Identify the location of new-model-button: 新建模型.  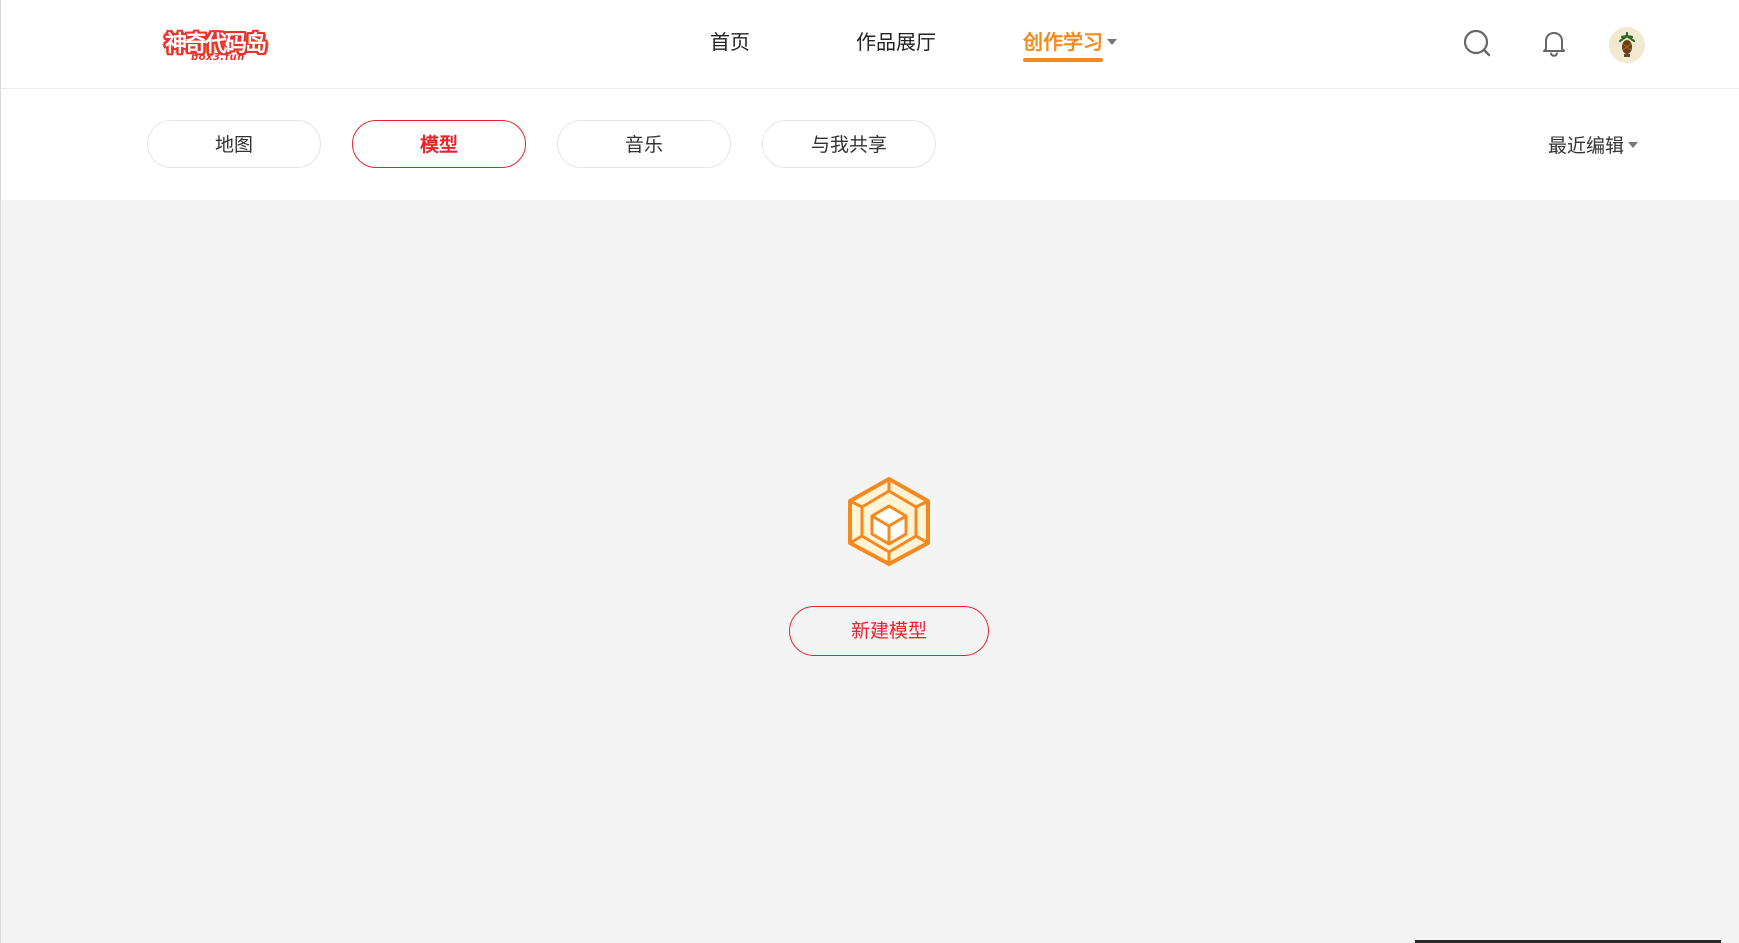
(889, 631).